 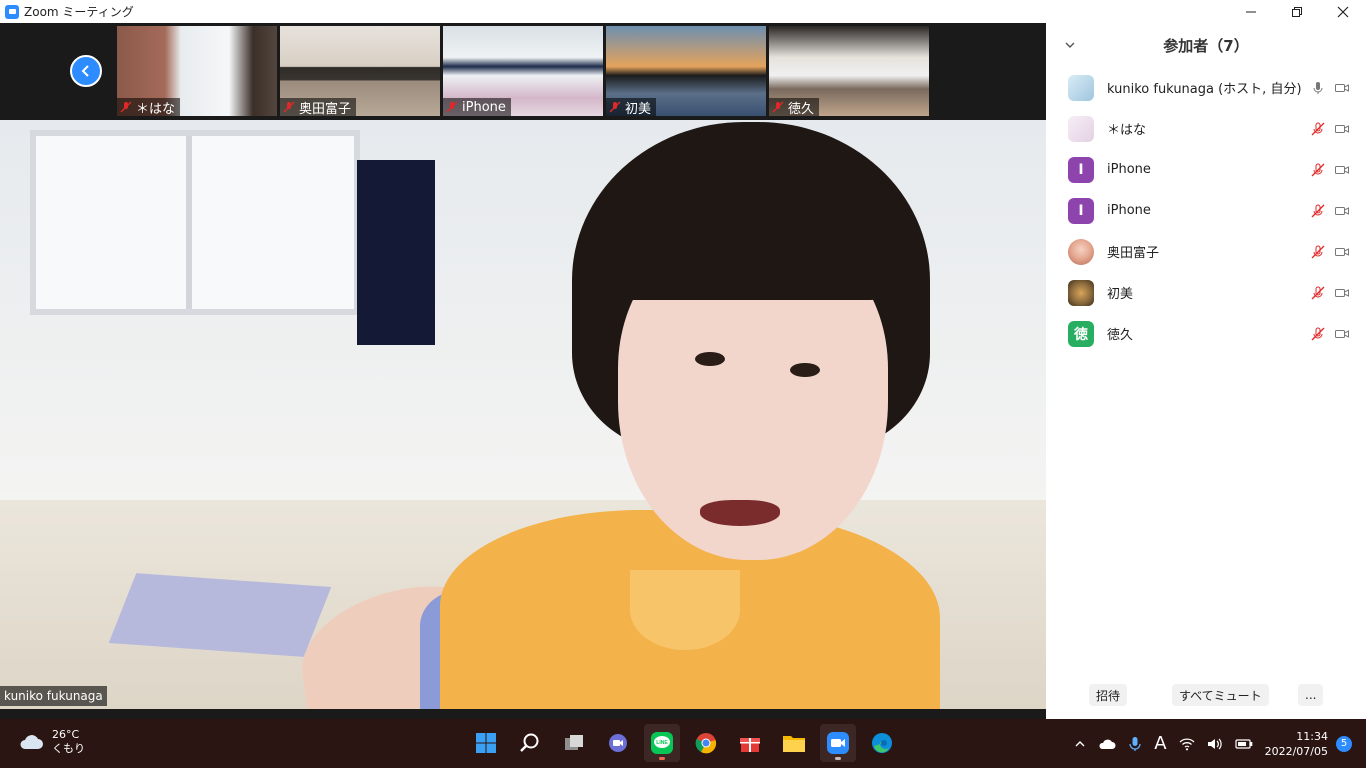 I want to click on chat-icon, so click(x=618, y=743).